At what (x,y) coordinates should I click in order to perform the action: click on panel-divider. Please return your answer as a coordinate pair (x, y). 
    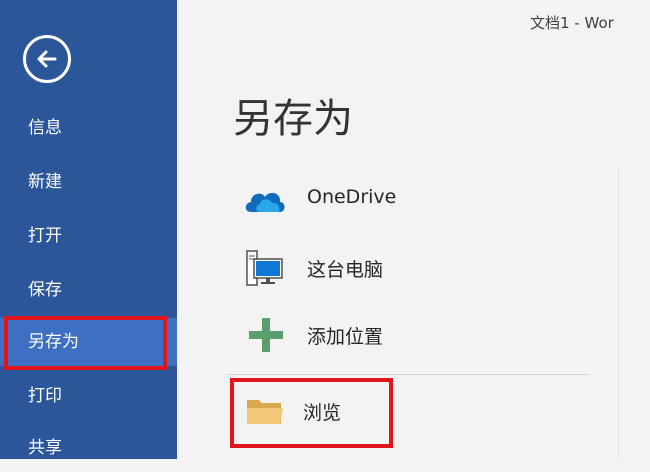
    Looking at the image, I should click on (618, 313).